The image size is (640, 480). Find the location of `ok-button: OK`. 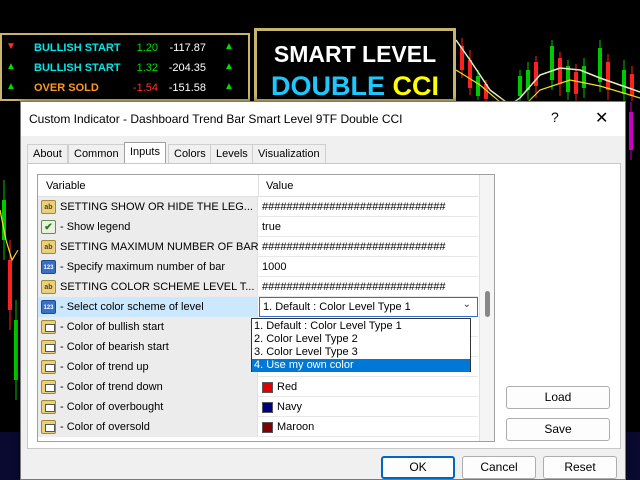

ok-button: OK is located at coordinates (418, 467).